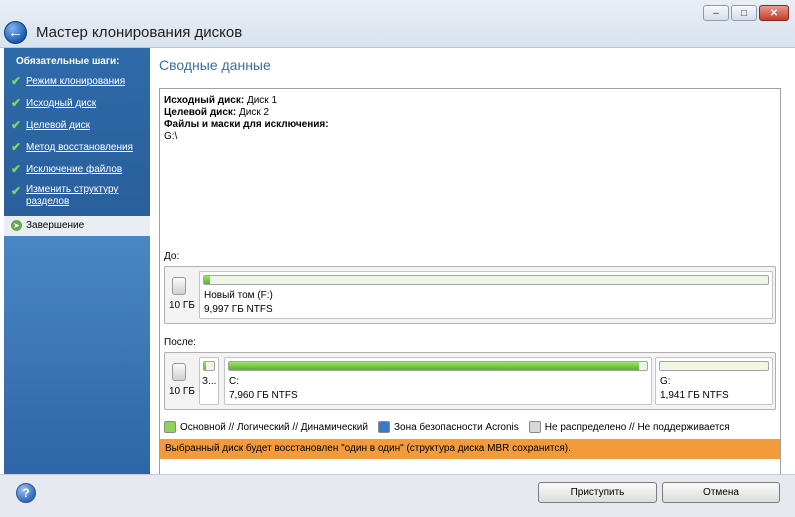  I want to click on target-disk-value: Диск 2, so click(254, 112).